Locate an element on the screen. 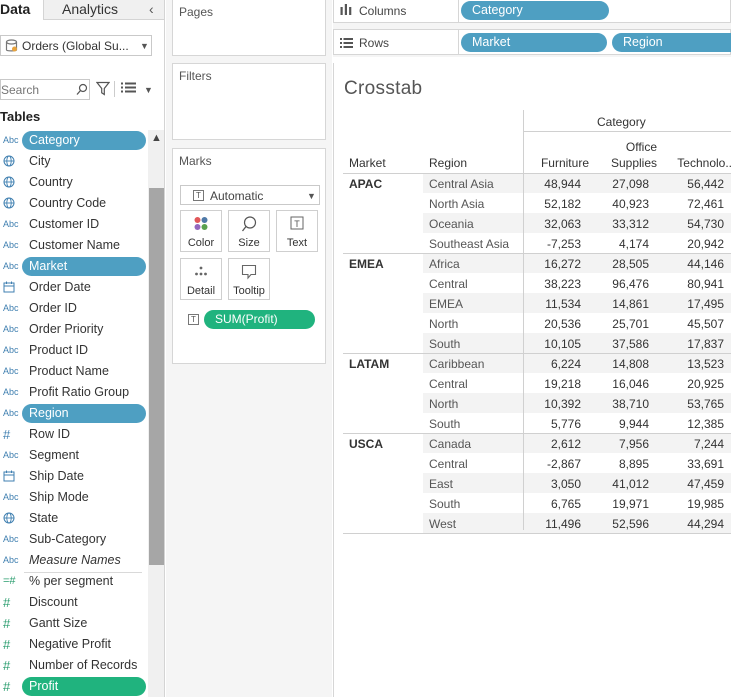 This screenshot has height=697, width=731. furniture-header: Furniture is located at coordinates (556, 163).